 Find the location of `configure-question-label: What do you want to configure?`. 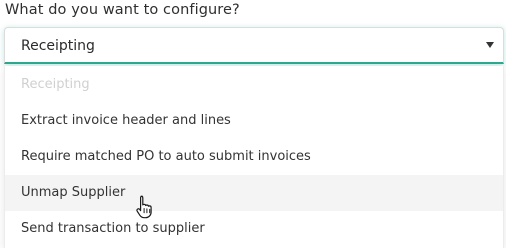

configure-question-label: What do you want to configure? is located at coordinates (122, 10).